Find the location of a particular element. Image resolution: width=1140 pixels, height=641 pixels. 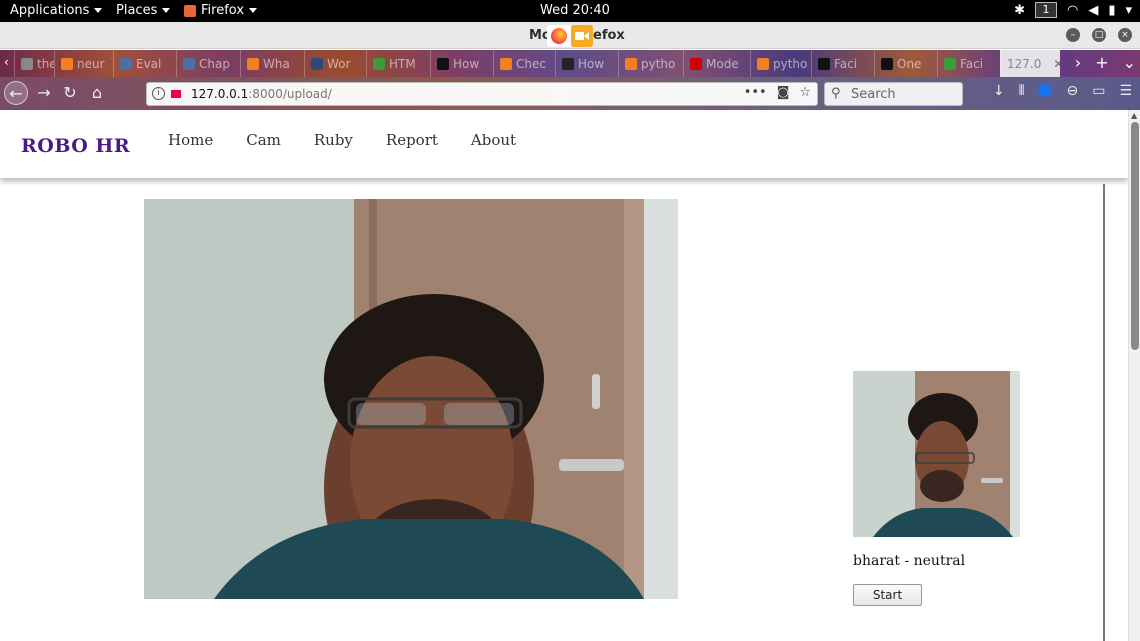

maximize-icon: □ is located at coordinates (1099, 35).